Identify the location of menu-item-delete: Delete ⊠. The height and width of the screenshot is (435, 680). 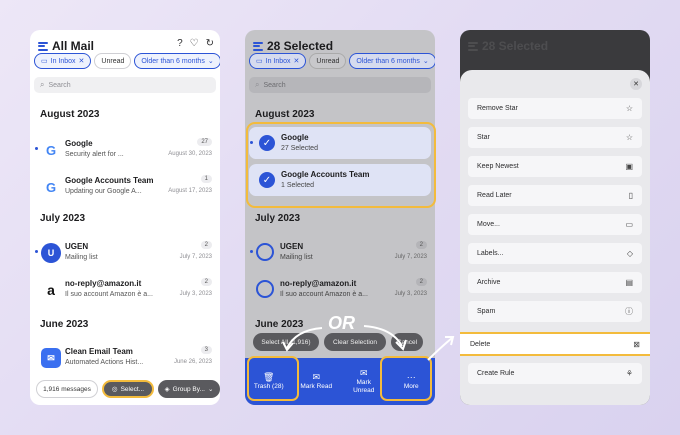
(555, 344).